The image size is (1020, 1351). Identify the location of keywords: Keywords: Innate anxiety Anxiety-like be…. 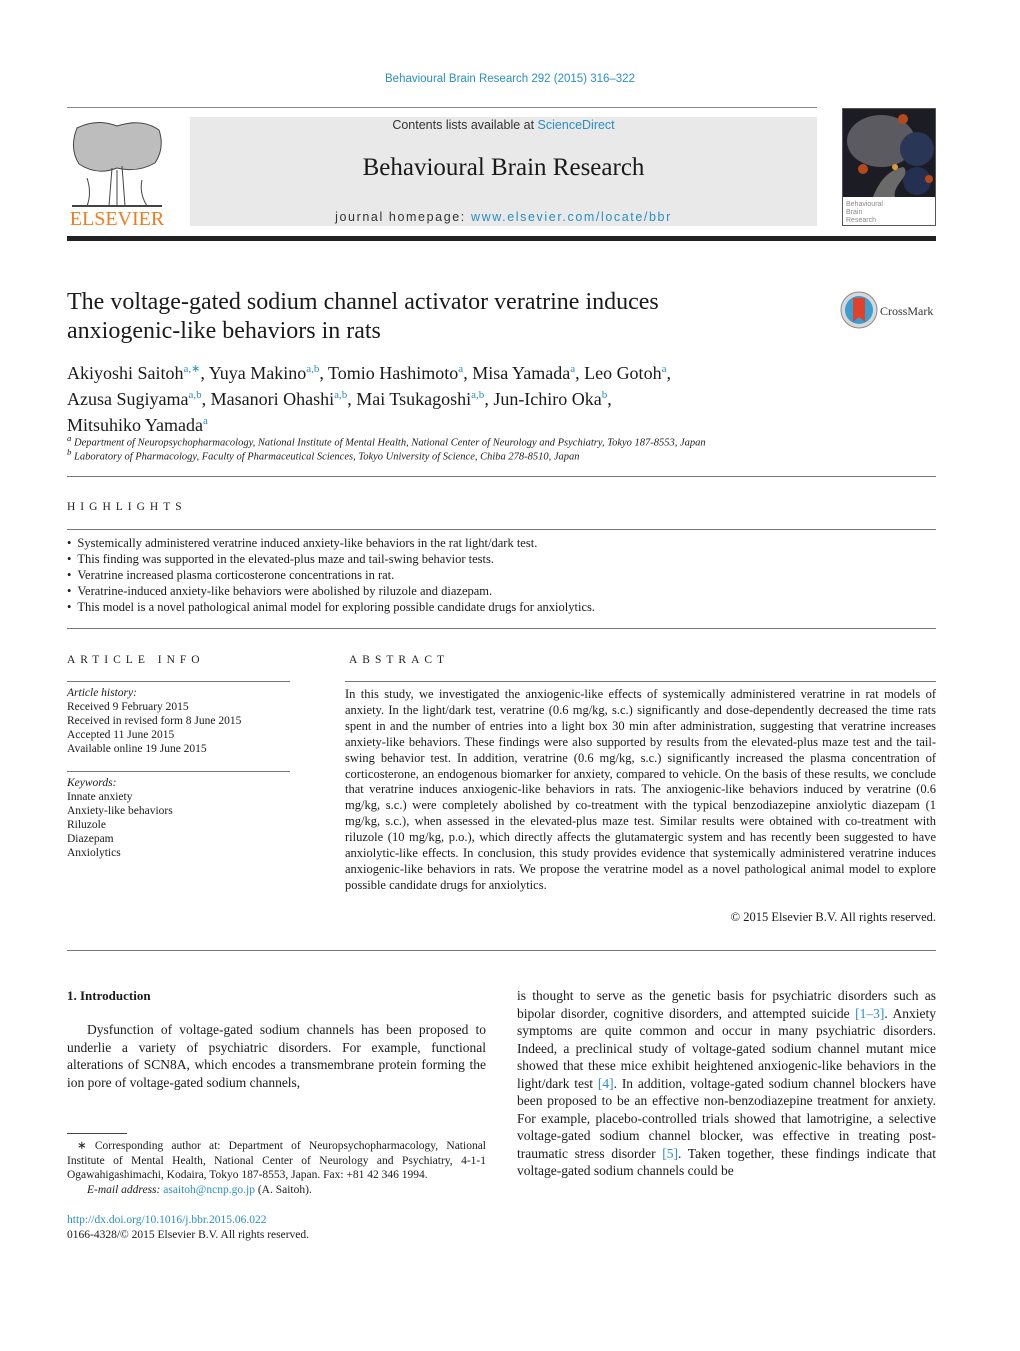
(178, 818).